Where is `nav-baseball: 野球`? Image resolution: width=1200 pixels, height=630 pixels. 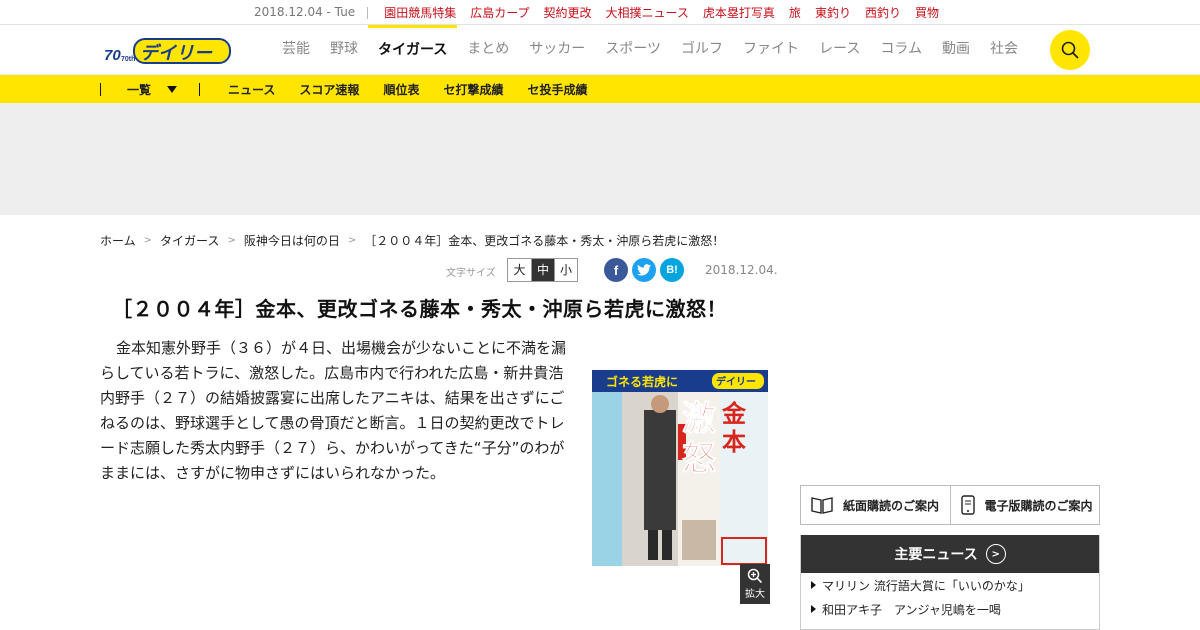
nav-baseball: 野球 is located at coordinates (344, 50).